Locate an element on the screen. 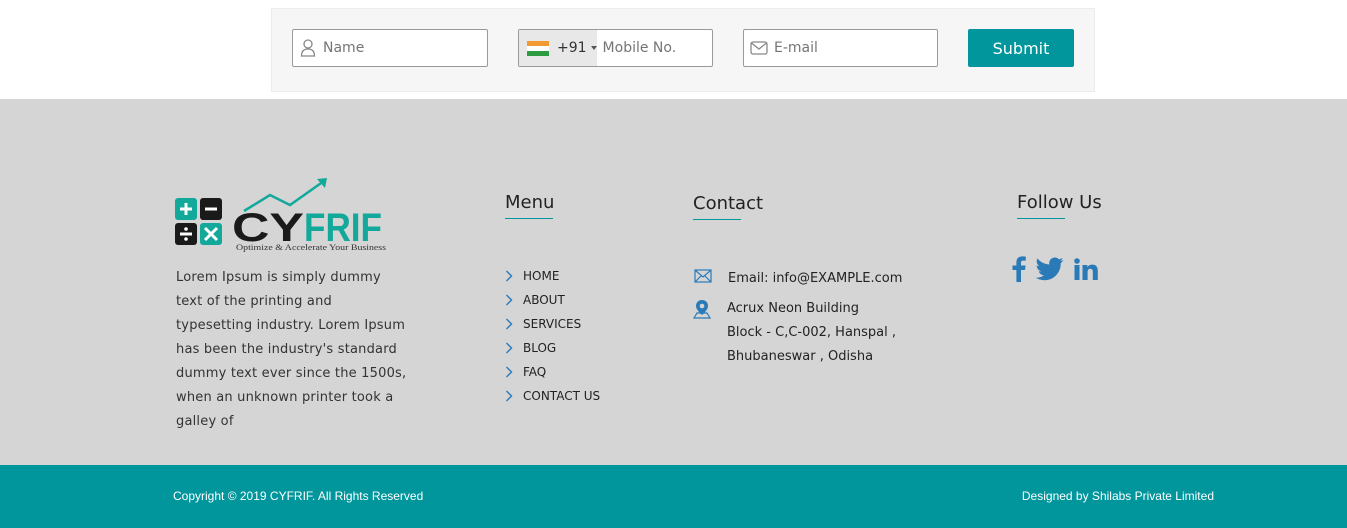  email-input is located at coordinates (849, 48).